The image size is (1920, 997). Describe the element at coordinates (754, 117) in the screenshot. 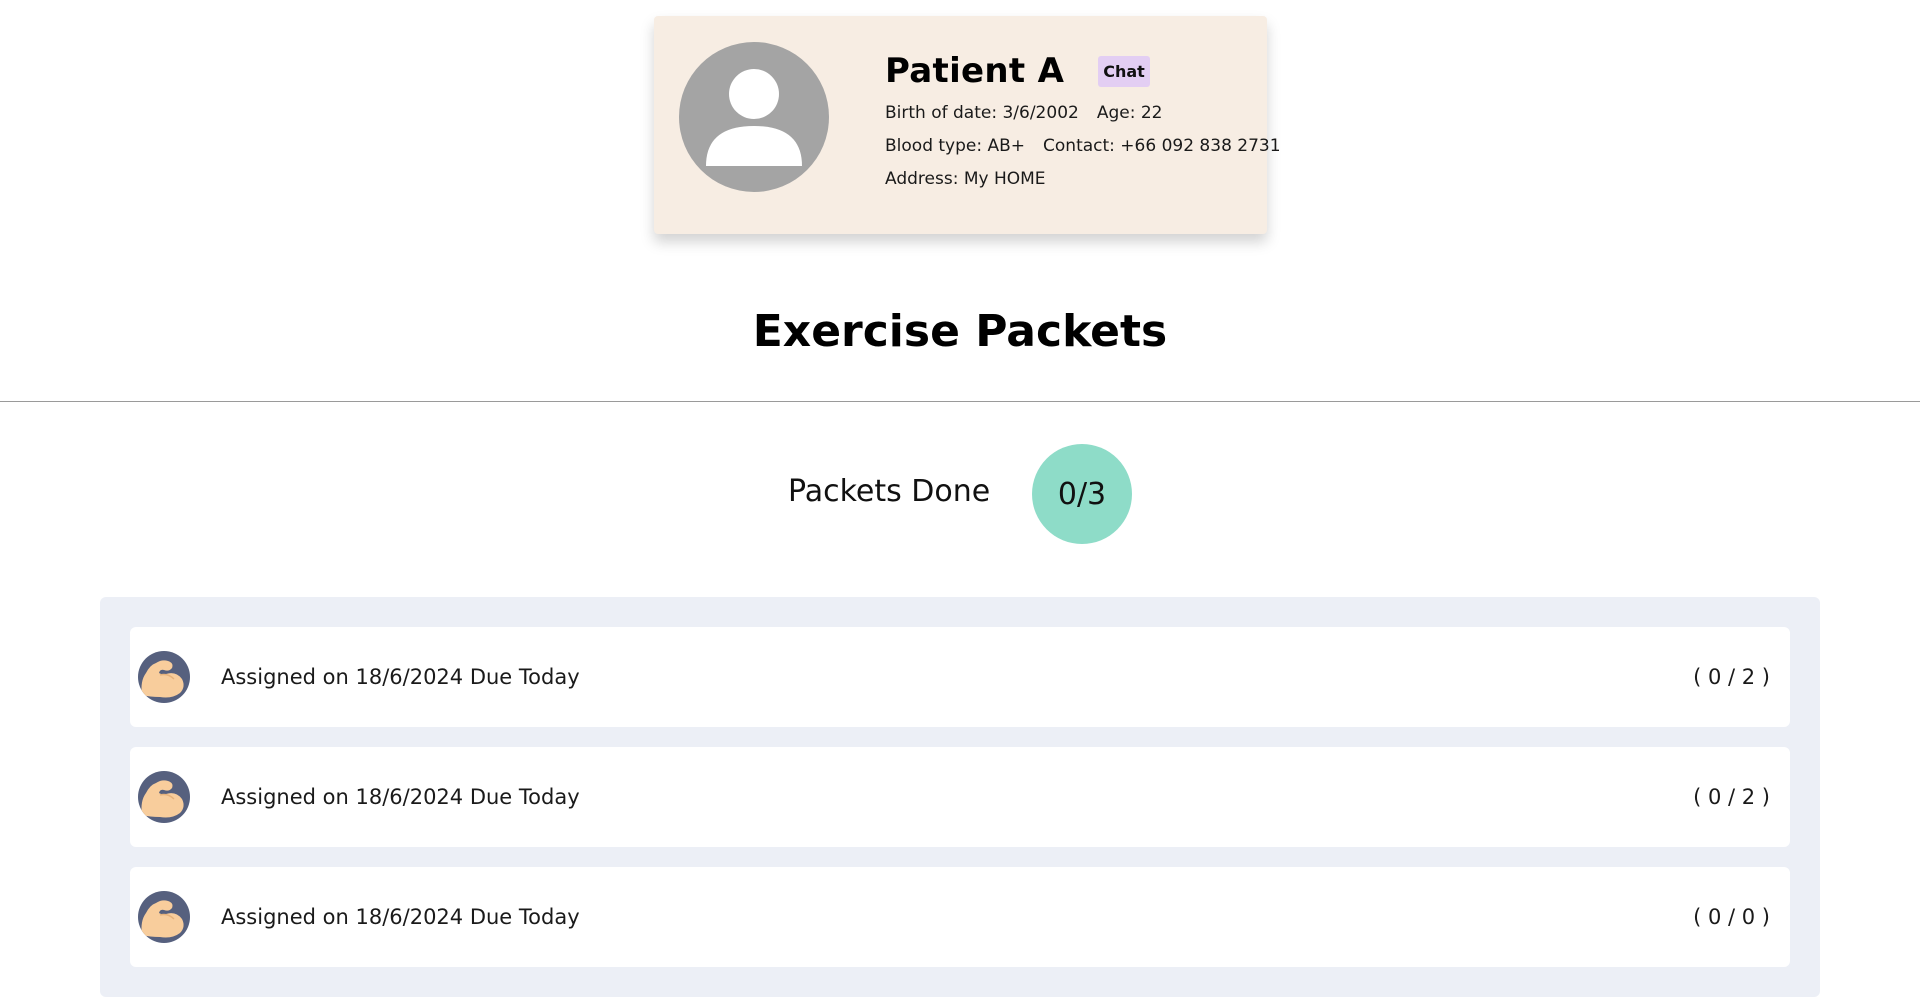

I see `user-silhouette-icon` at that location.